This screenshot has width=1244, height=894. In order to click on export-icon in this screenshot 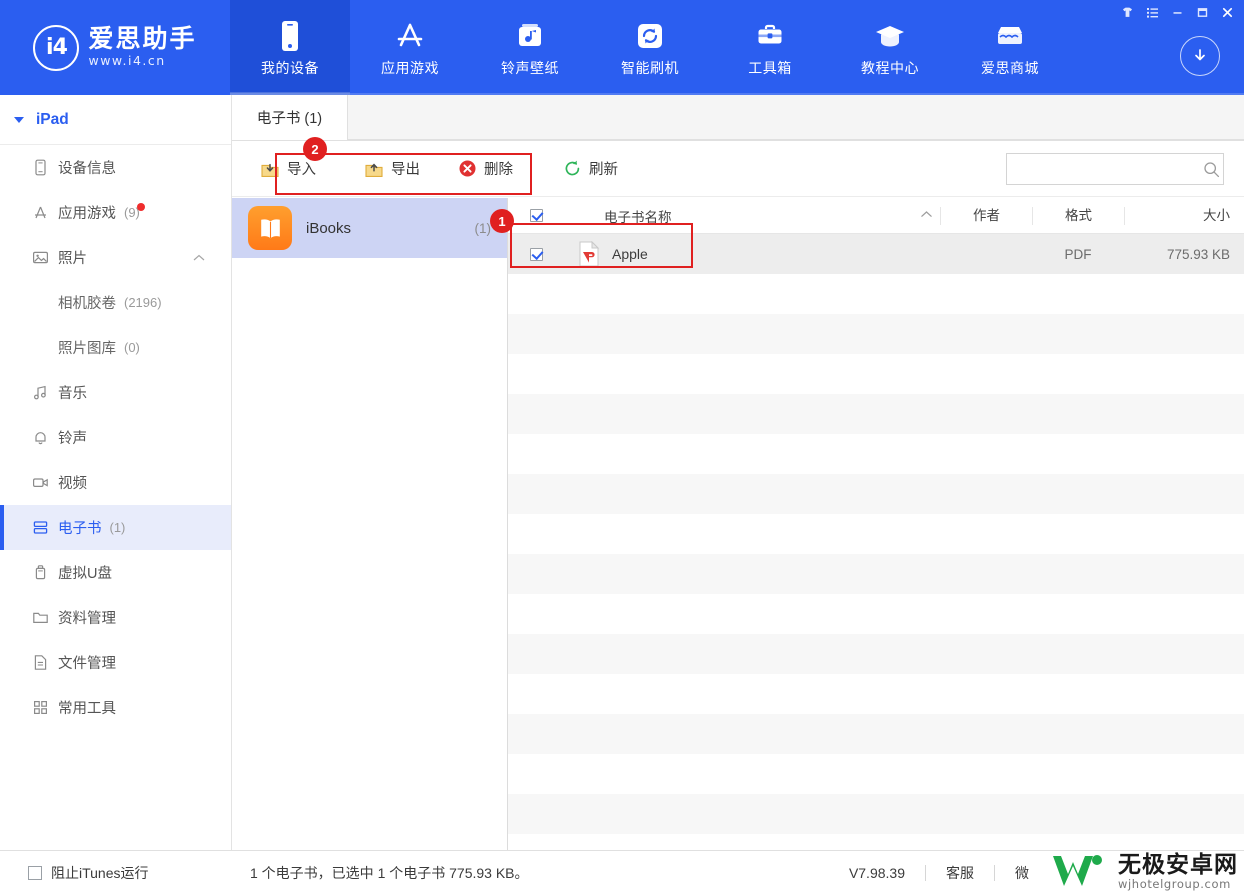, I will do `click(374, 169)`.